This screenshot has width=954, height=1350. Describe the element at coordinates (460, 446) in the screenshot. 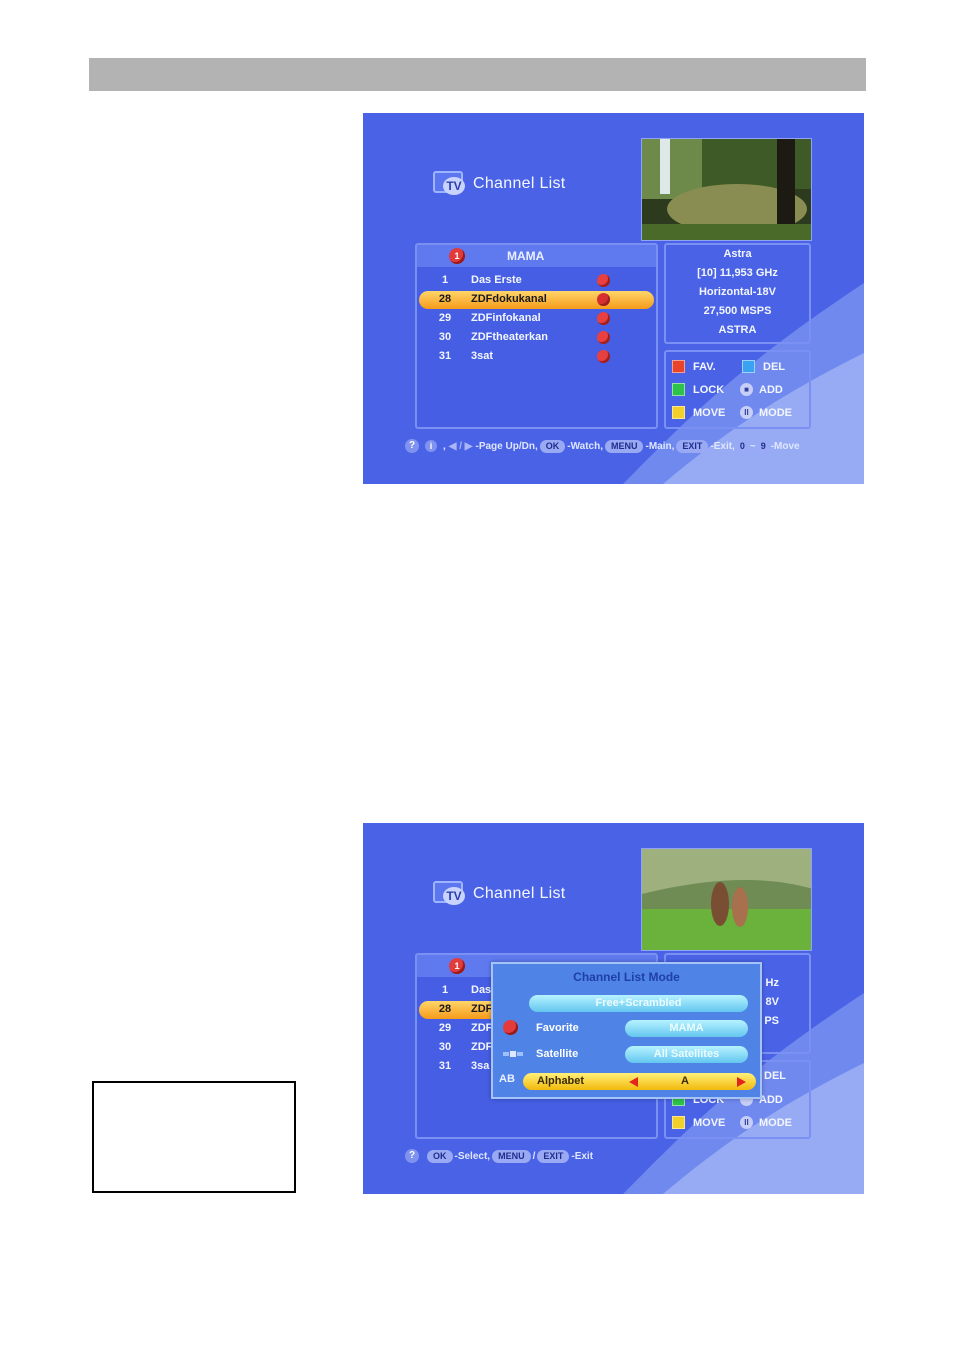

I see `arrow-icons: ◀ / ▶` at that location.